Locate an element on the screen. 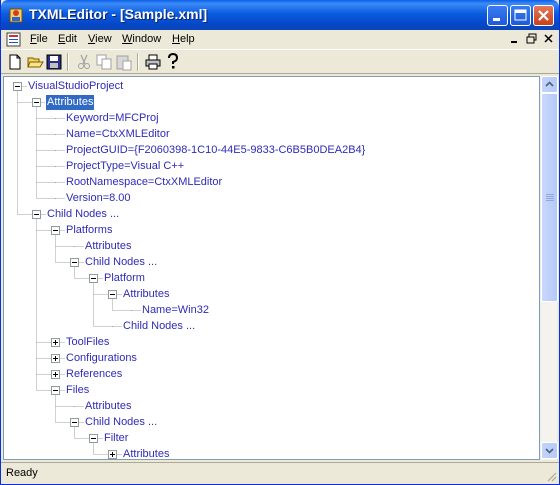  chevron-up-icon is located at coordinates (549, 84).